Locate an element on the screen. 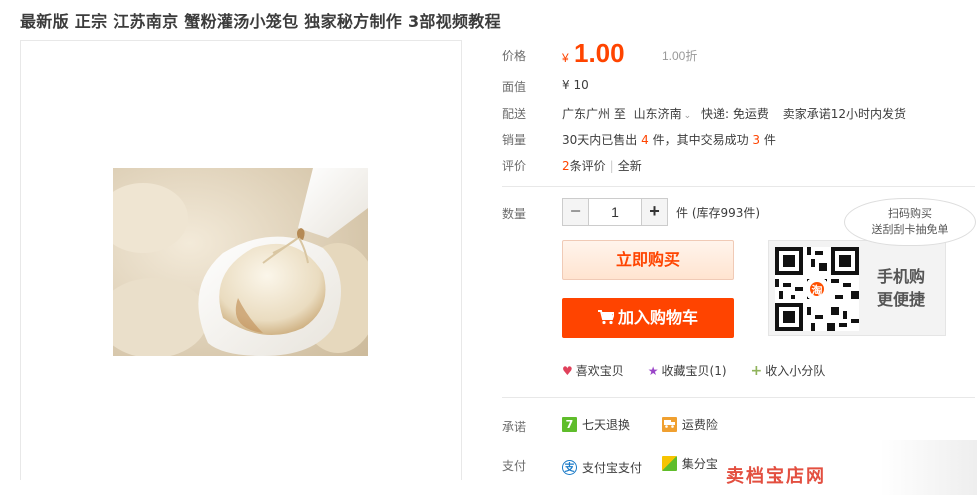 The height and width of the screenshot is (495, 977). chevron-down-icon: ⌄ is located at coordinates (687, 116).